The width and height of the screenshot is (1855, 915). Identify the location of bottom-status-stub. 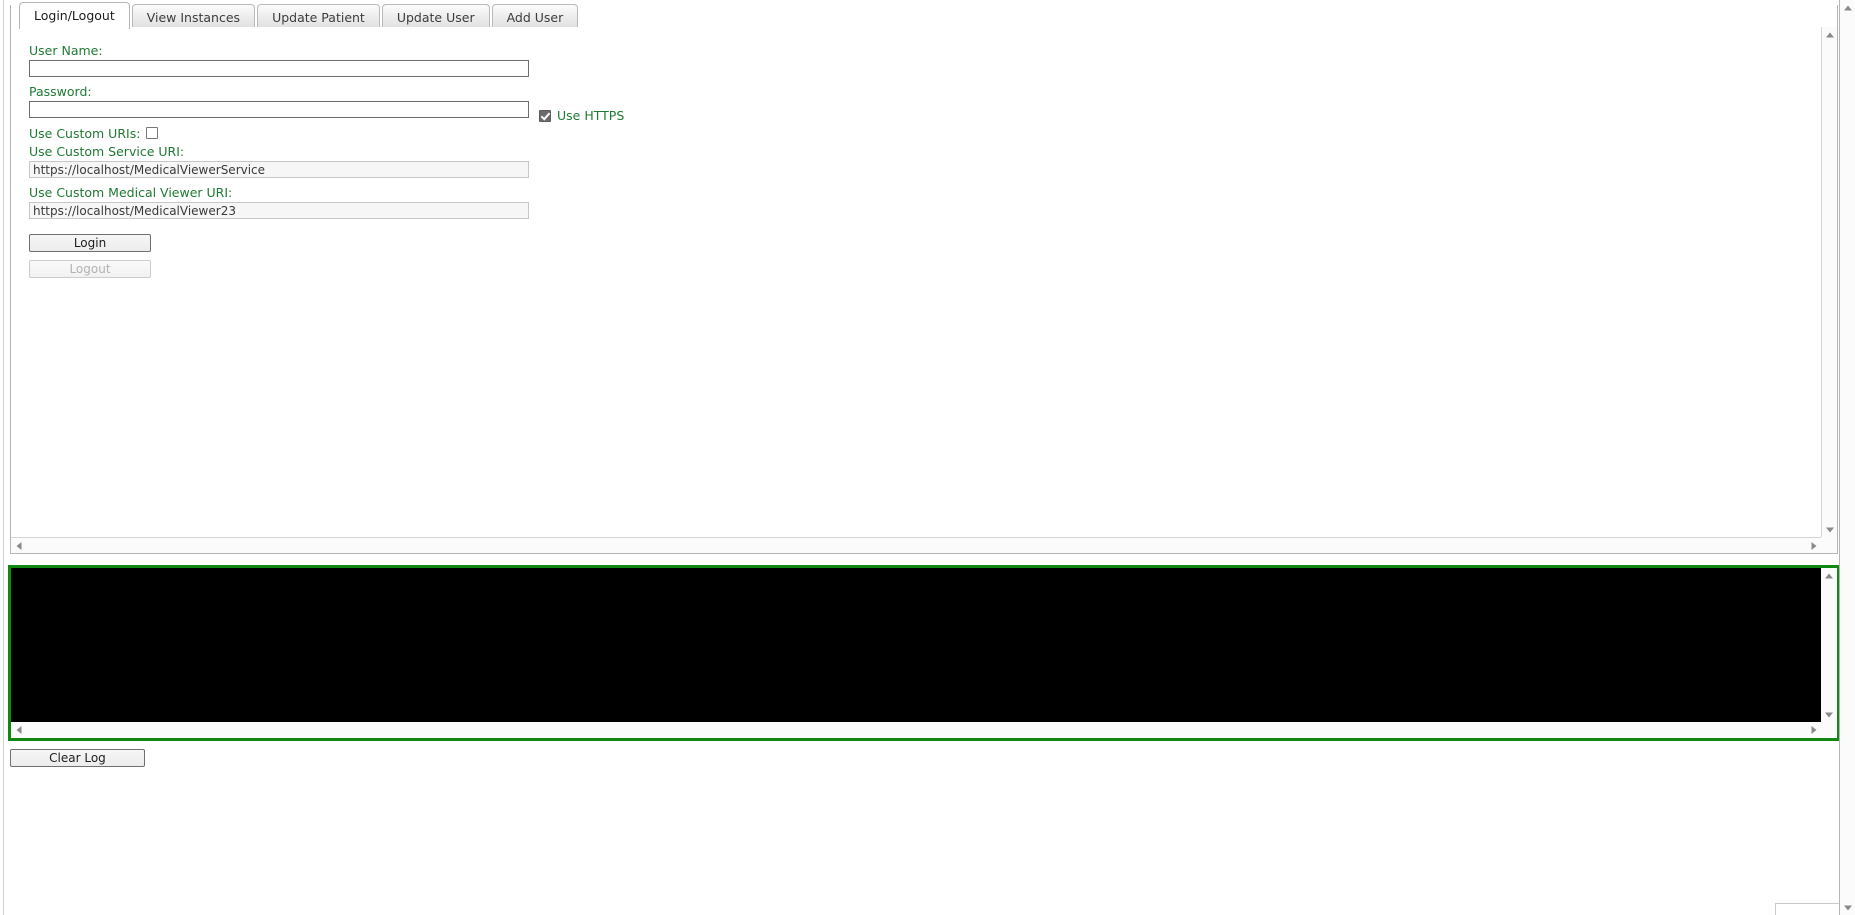
(1807, 909).